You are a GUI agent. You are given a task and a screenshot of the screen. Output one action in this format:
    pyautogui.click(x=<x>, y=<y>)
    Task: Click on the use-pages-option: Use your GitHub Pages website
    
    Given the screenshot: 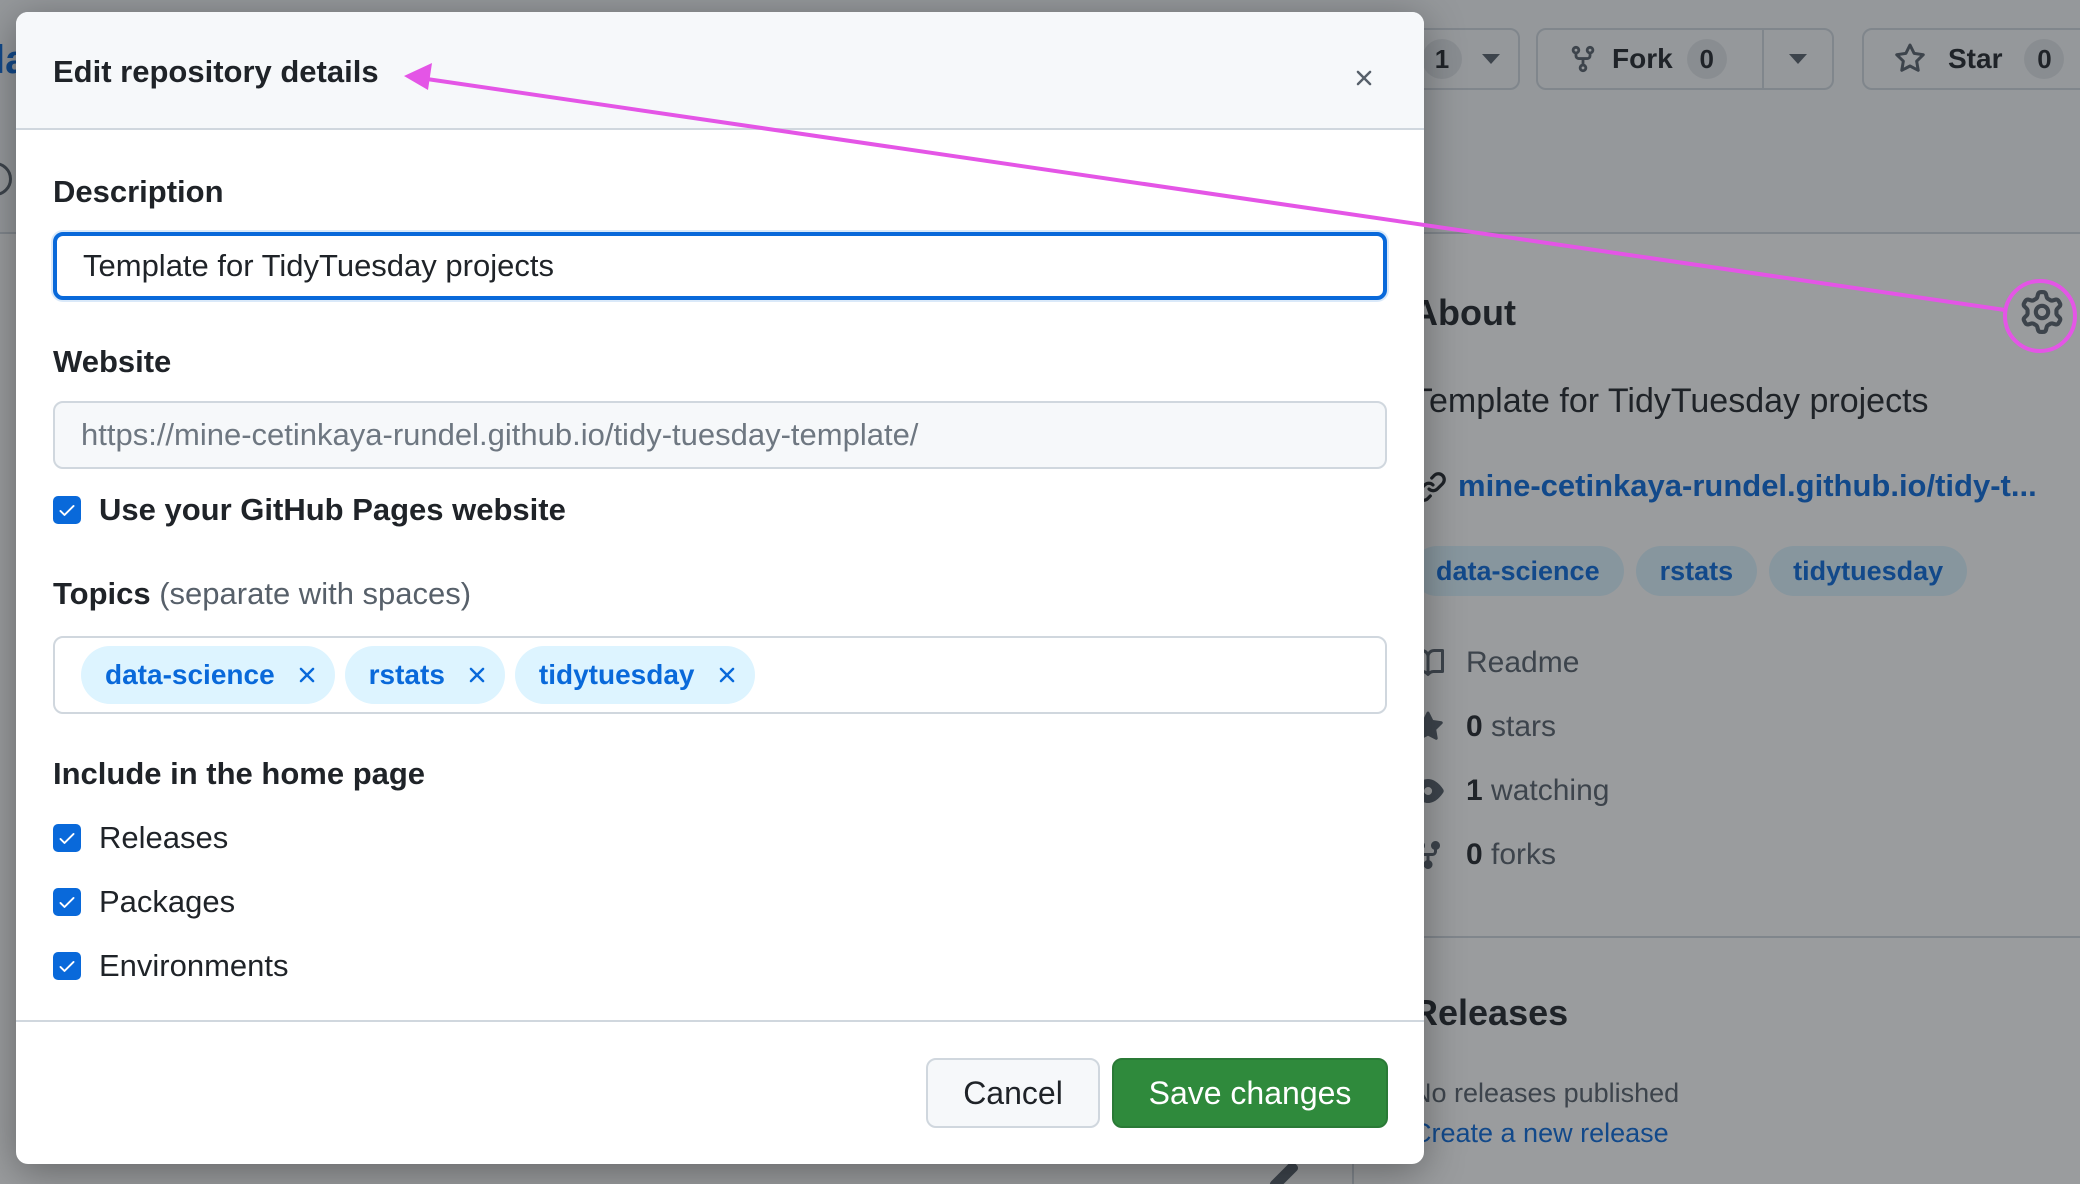 What is the action you would take?
    pyautogui.click(x=309, y=510)
    